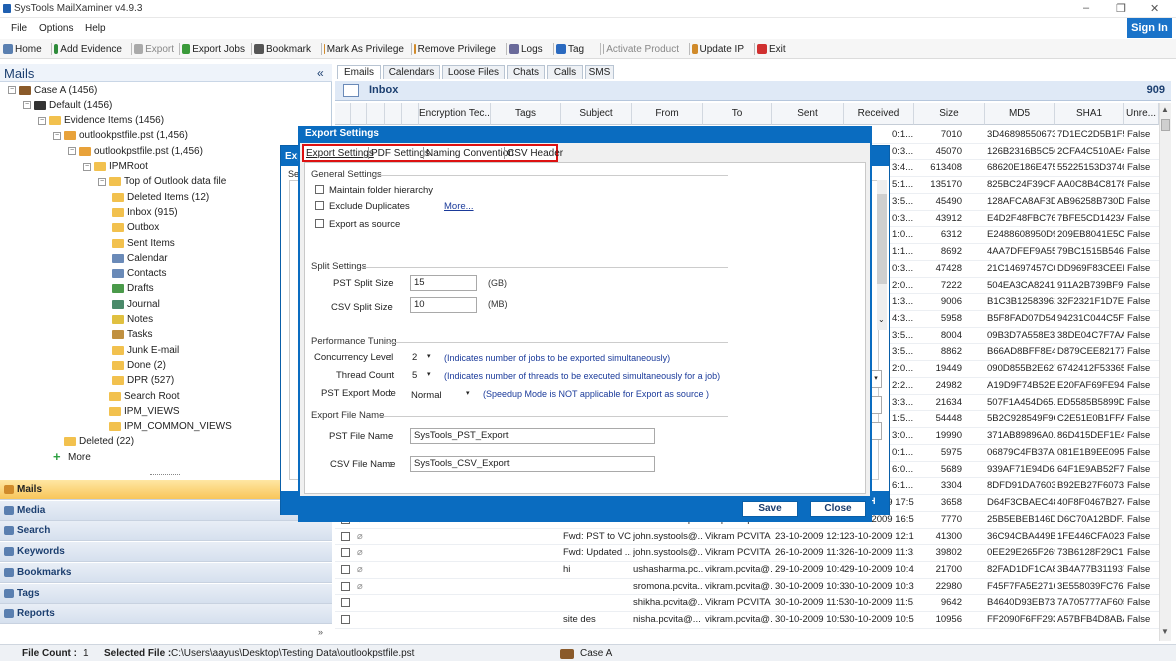 This screenshot has height=661, width=1176. Describe the element at coordinates (596, 114) in the screenshot. I see `column-header: Subject` at that location.